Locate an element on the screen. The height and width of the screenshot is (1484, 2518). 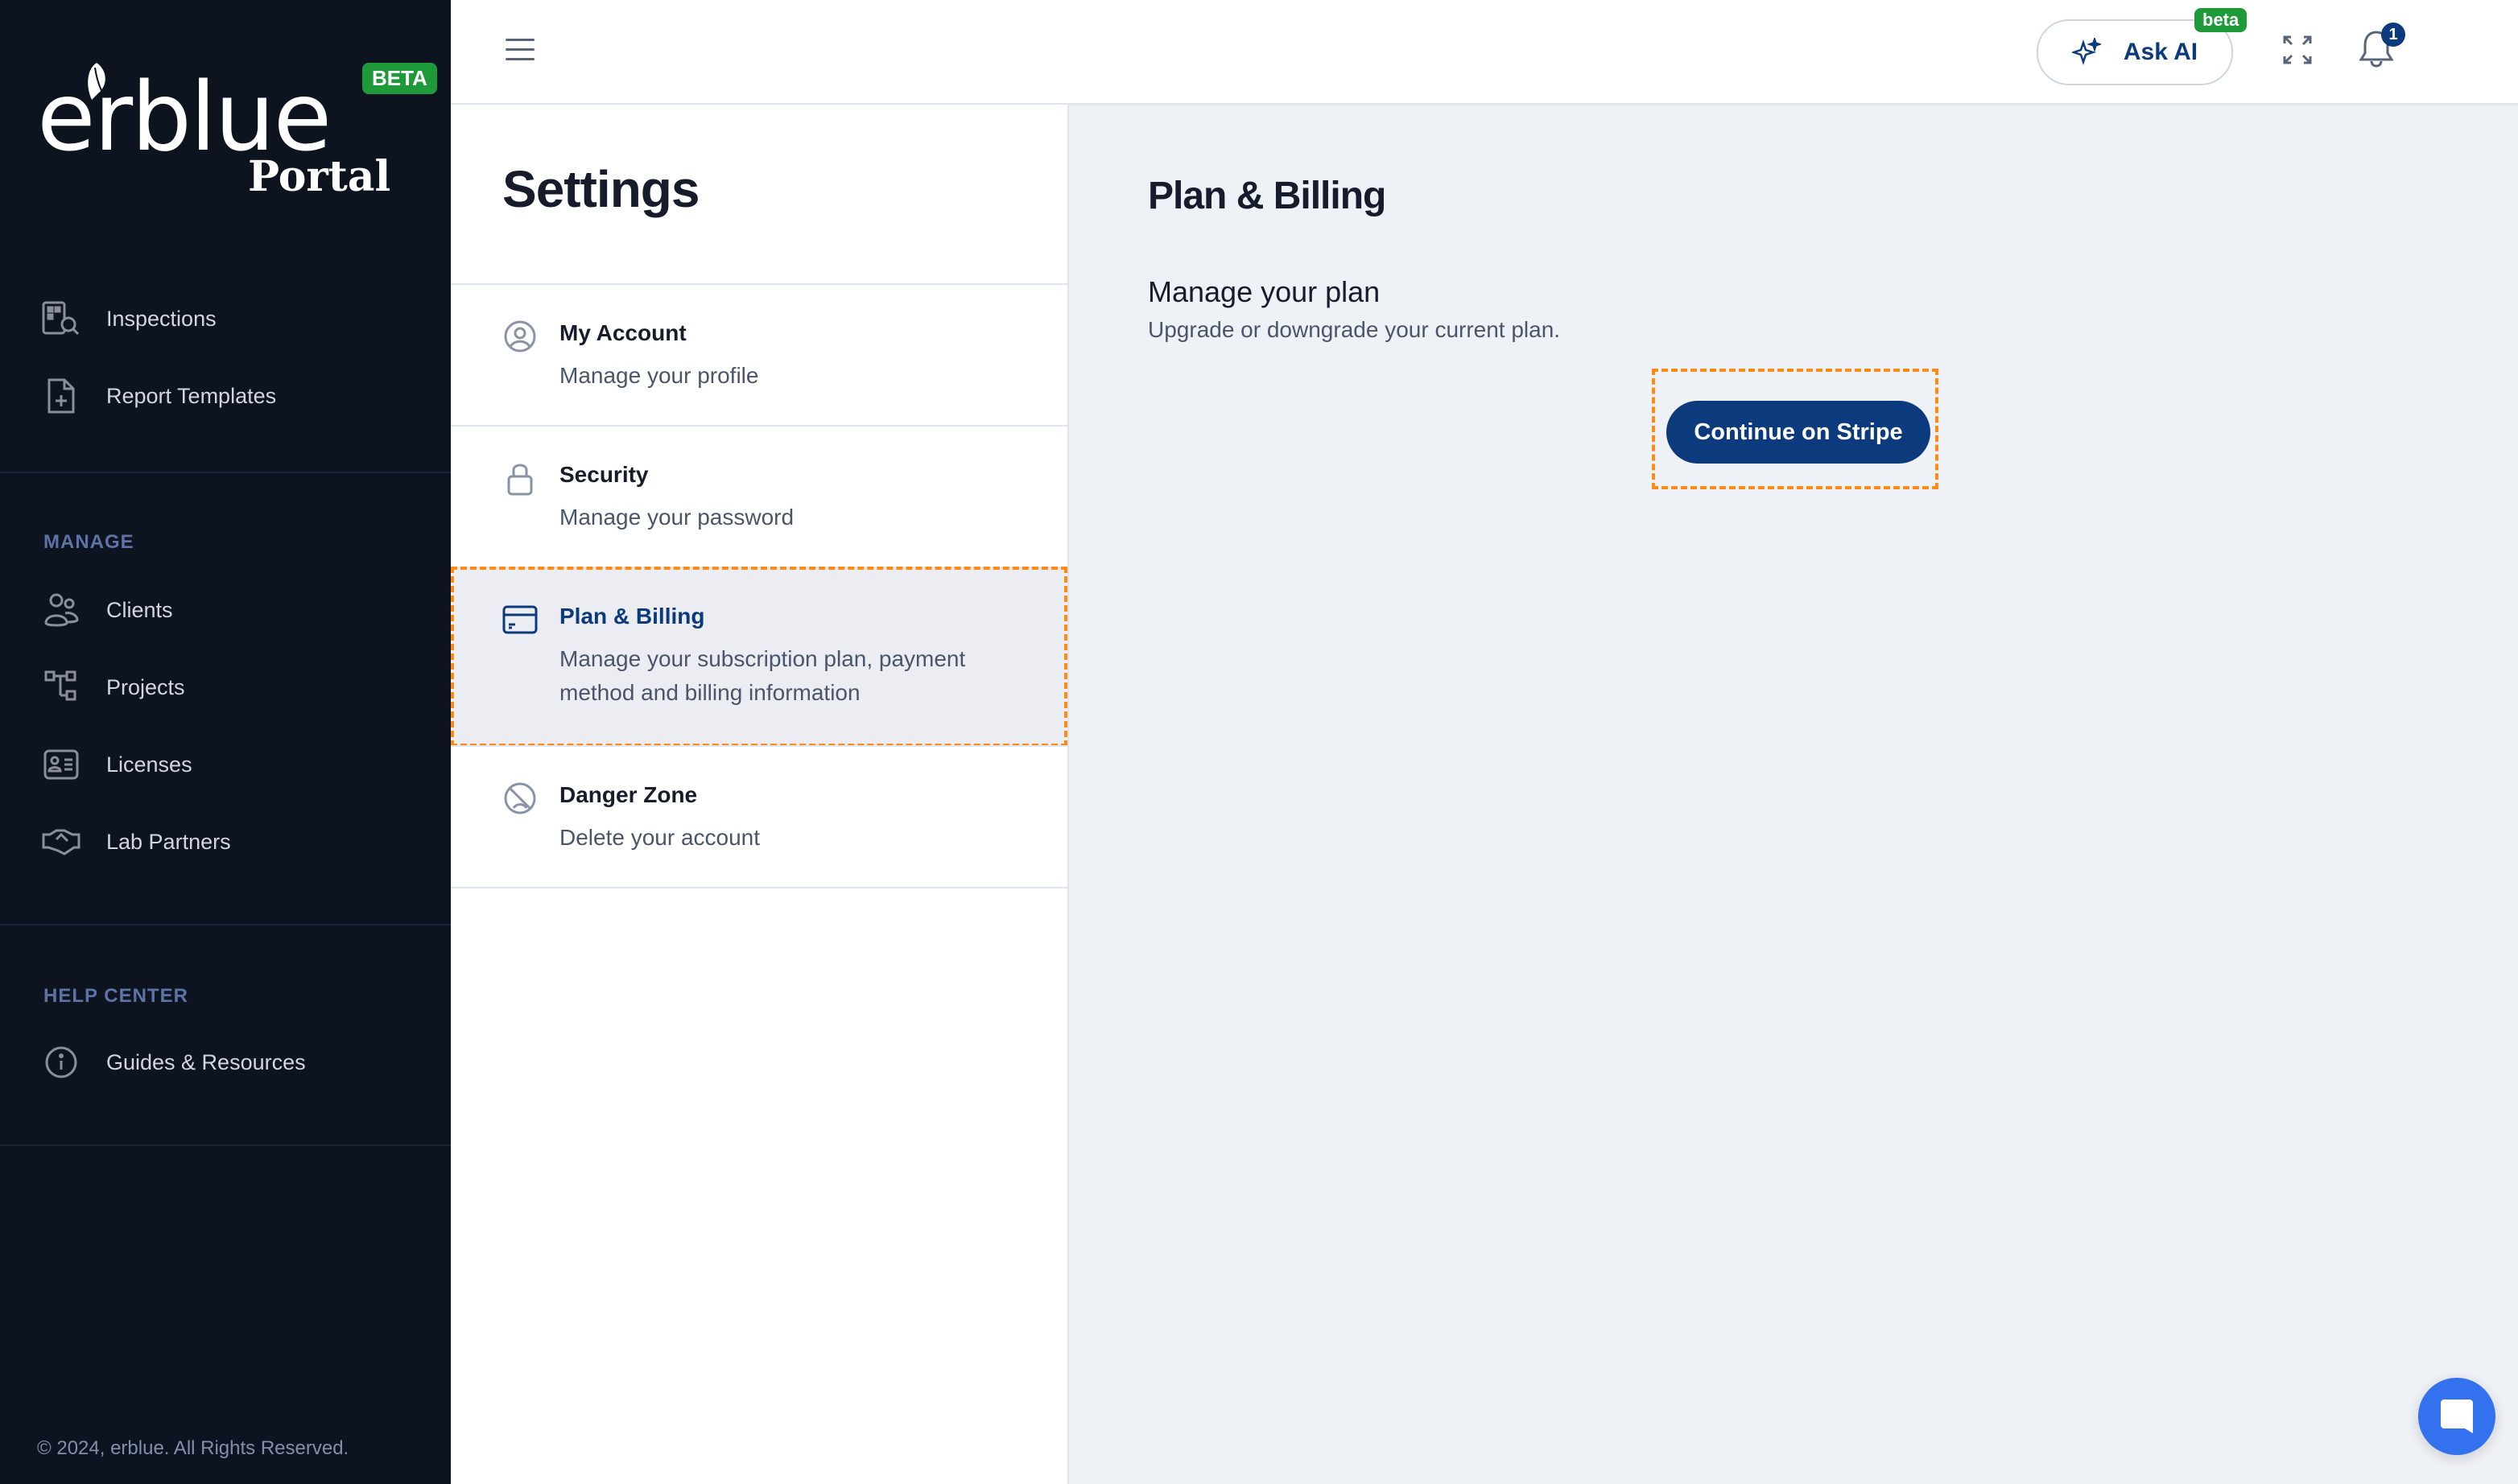
ask-ai-label: Ask AI is located at coordinates (2160, 52).